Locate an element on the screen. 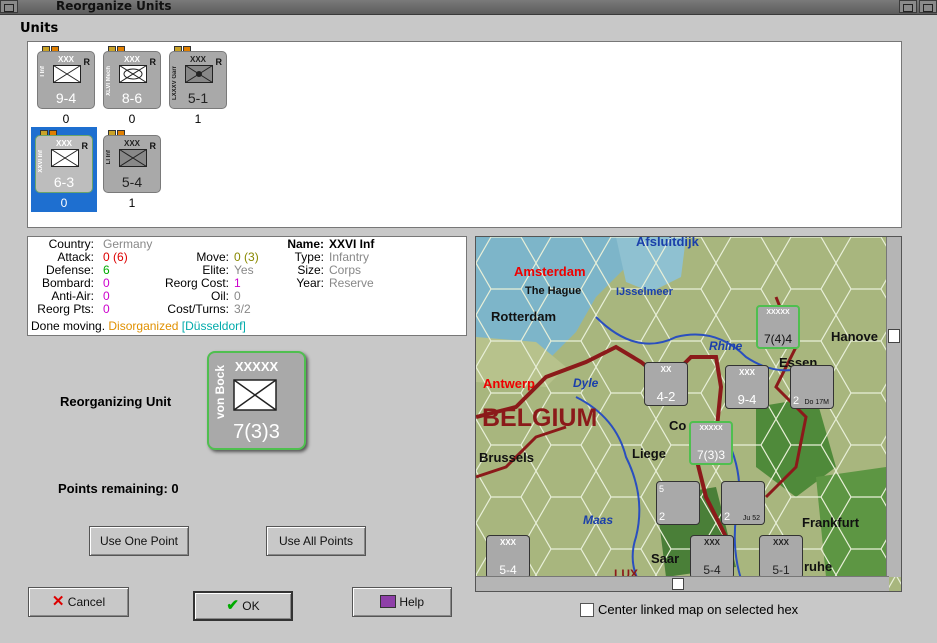  unit-counter: XXX R XXVI Inf 6-3 is located at coordinates (64, 164).